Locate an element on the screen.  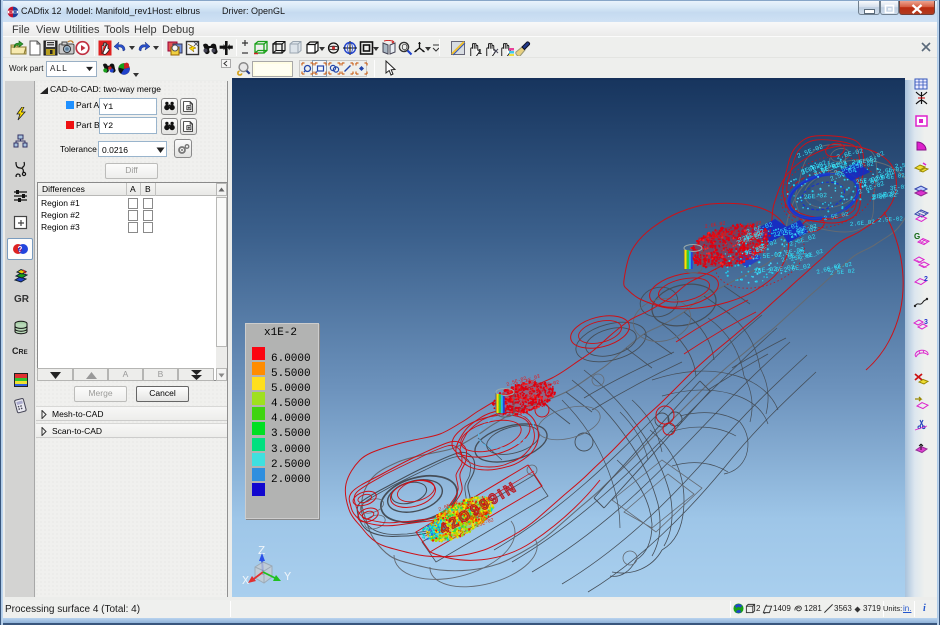
svg-text: 2 5E 02 is located at coordinates (836, 216).